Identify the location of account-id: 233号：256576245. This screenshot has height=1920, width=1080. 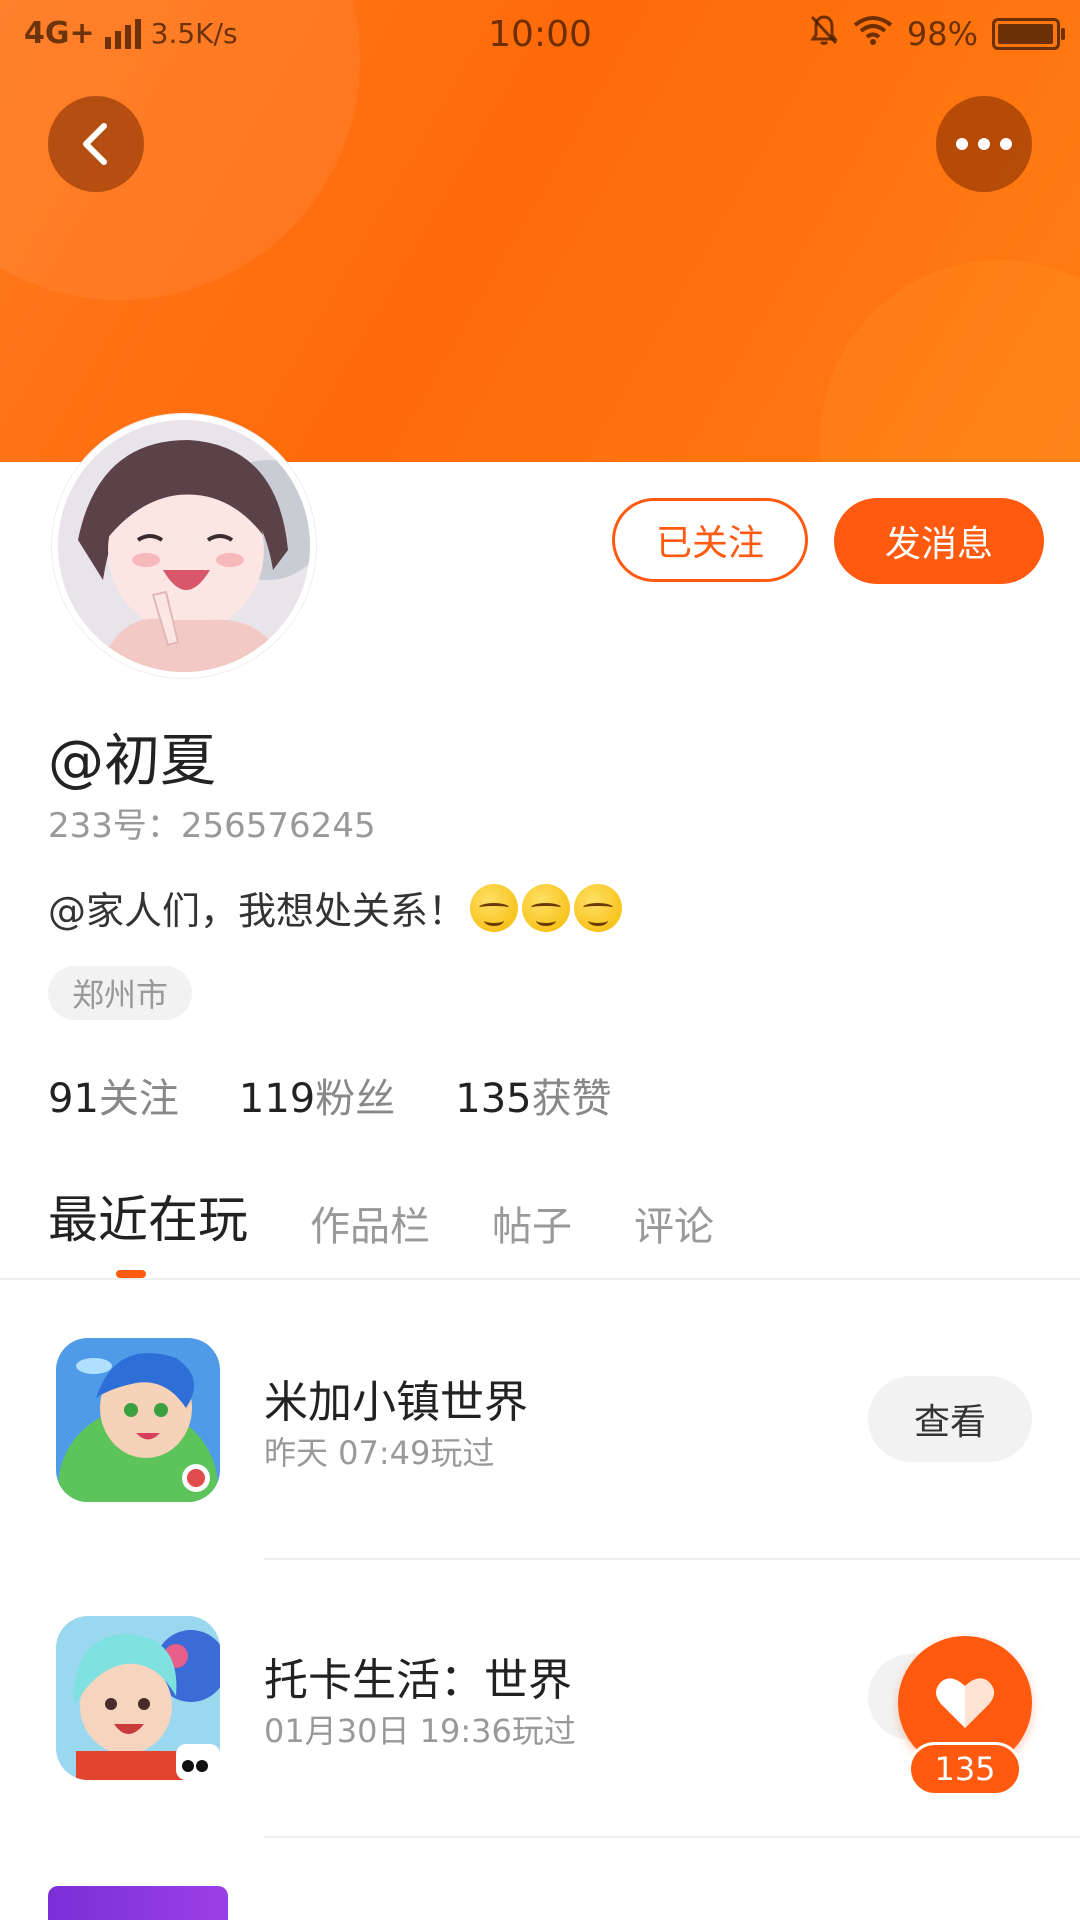
(212, 826).